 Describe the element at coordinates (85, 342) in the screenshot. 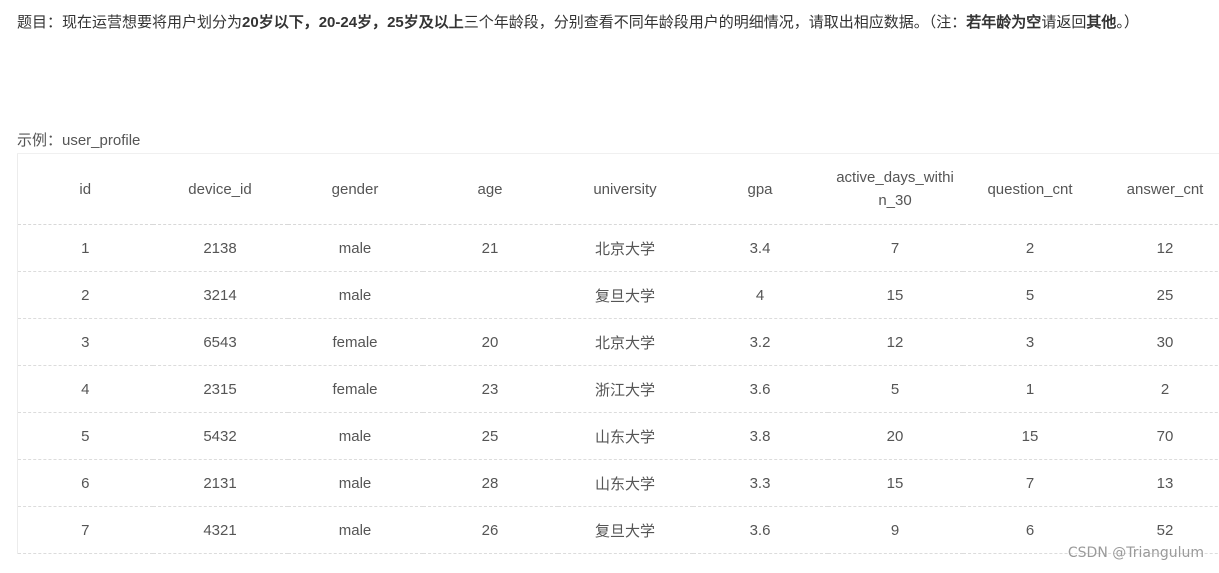

I see `table-cell-id: 3` at that location.